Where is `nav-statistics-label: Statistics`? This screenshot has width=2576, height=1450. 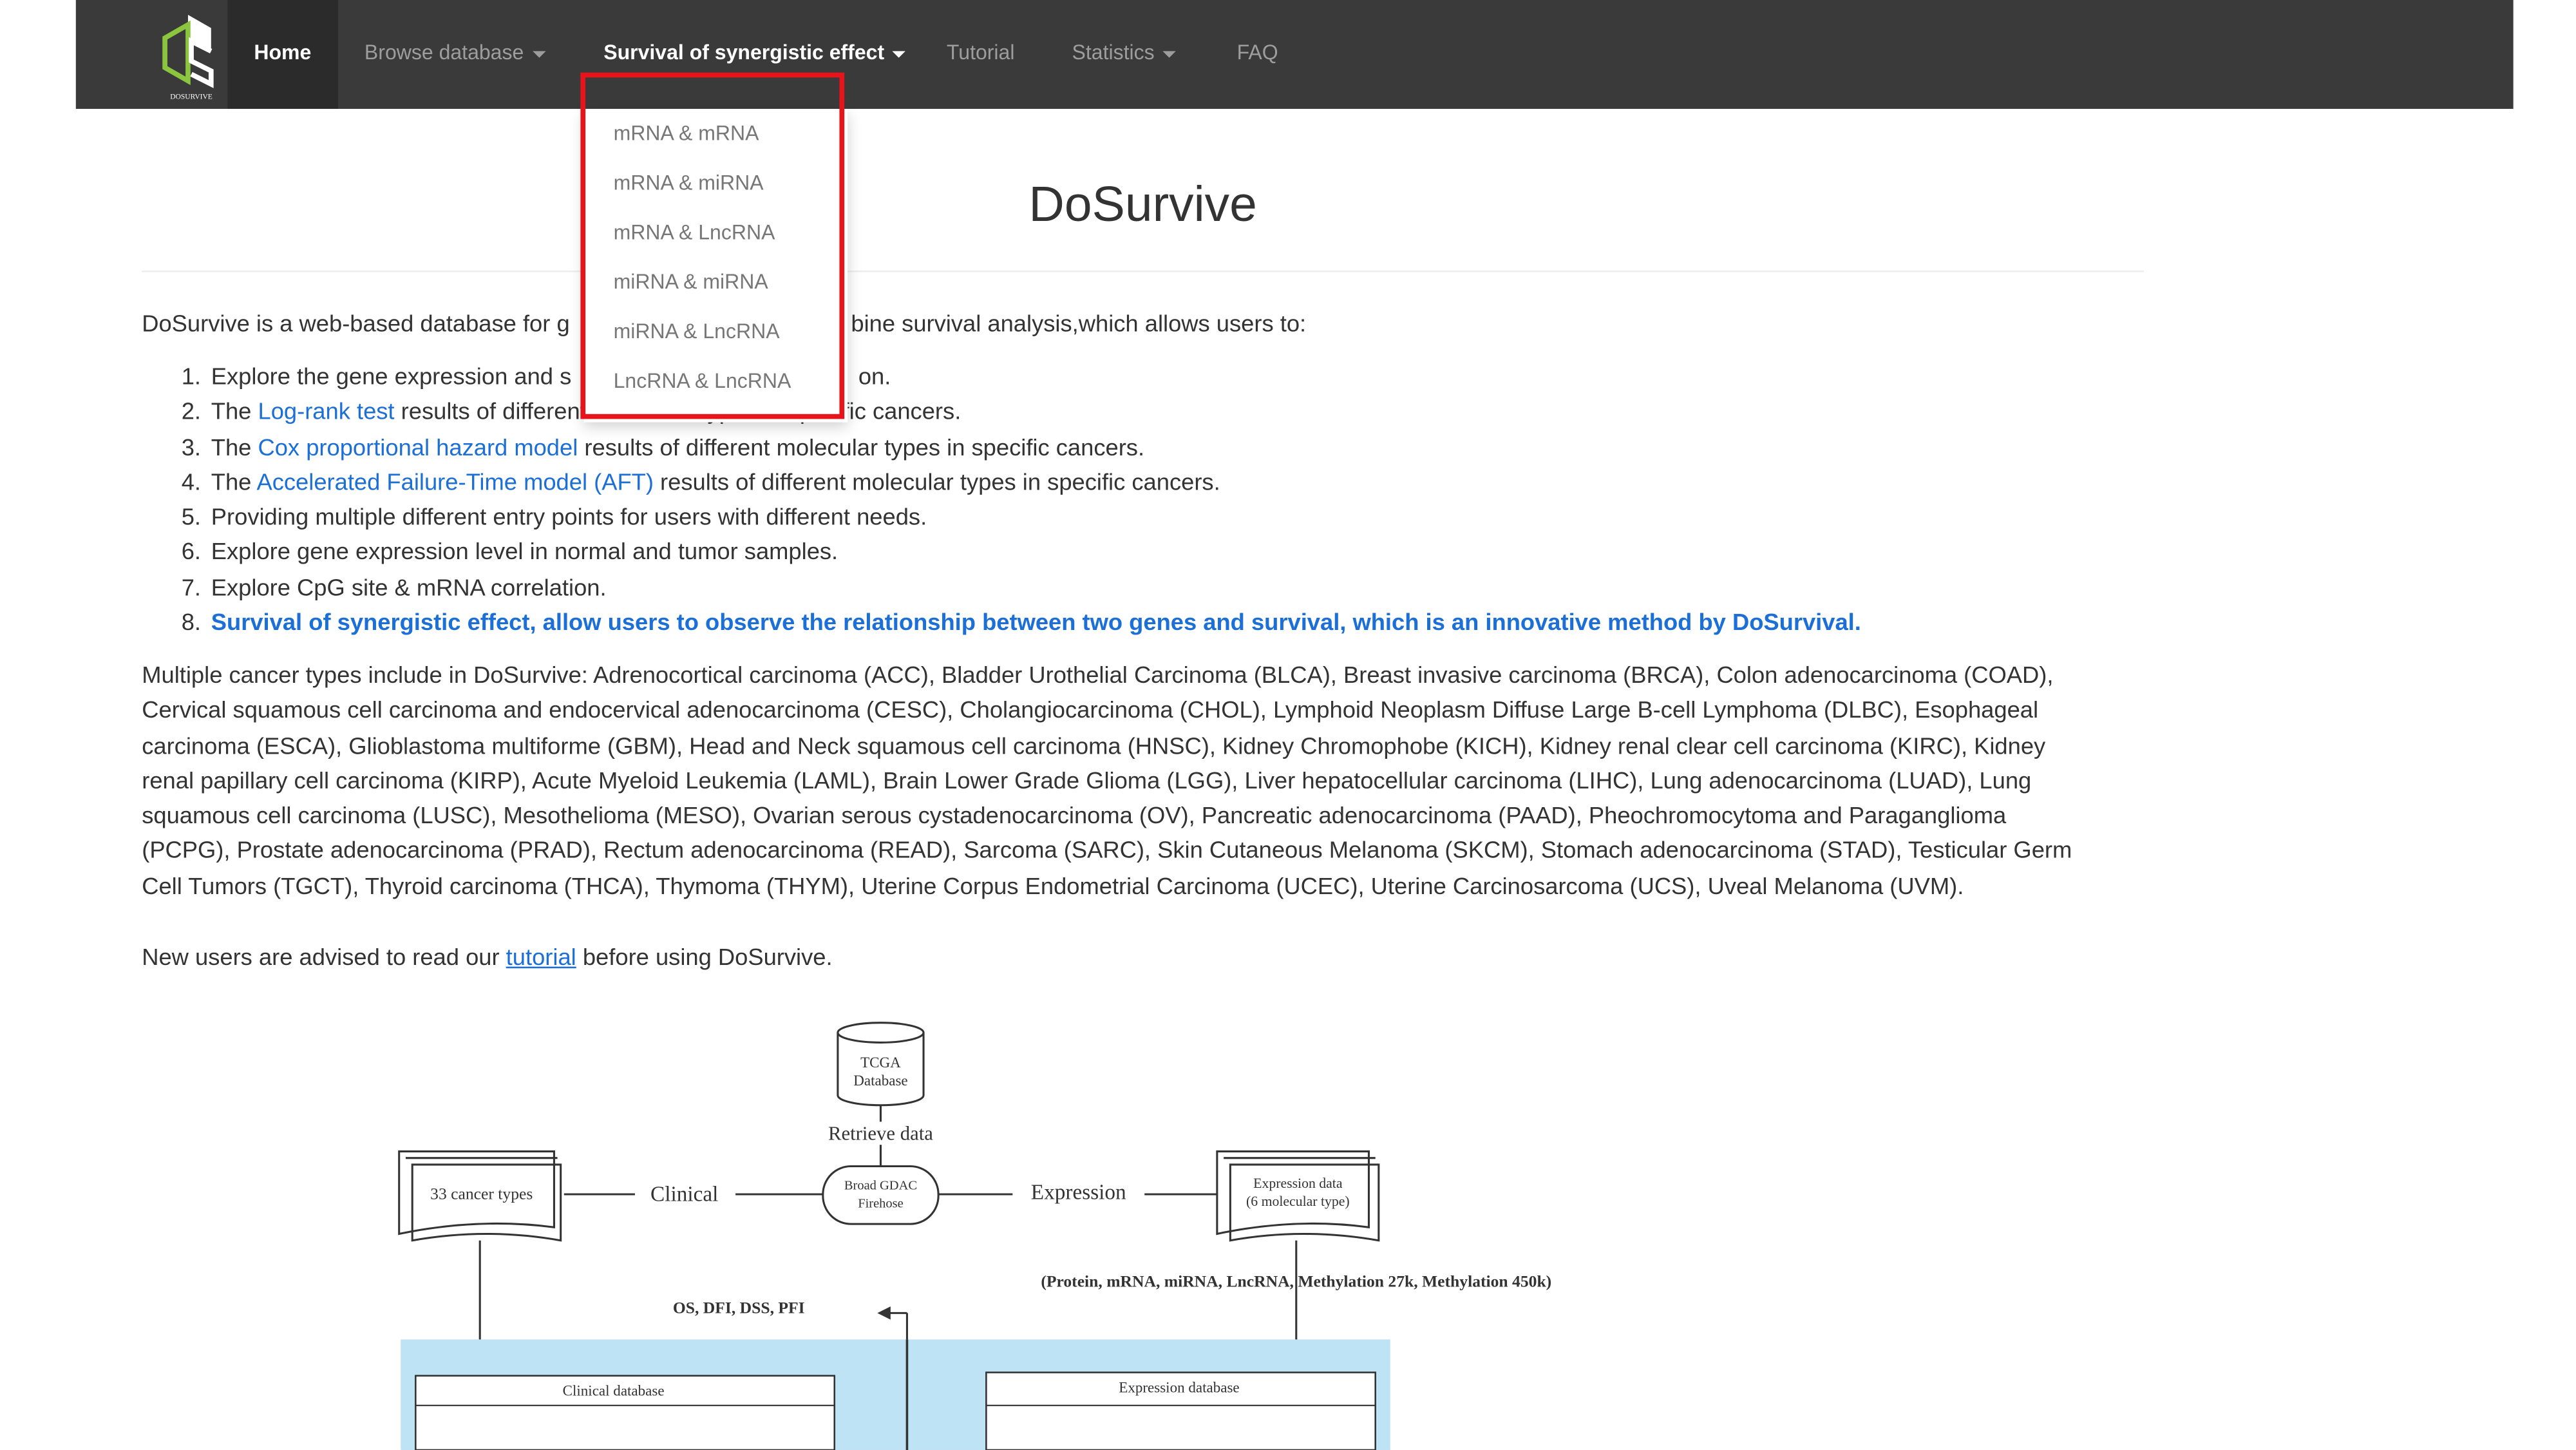
nav-statistics-label: Statistics is located at coordinates (1113, 53).